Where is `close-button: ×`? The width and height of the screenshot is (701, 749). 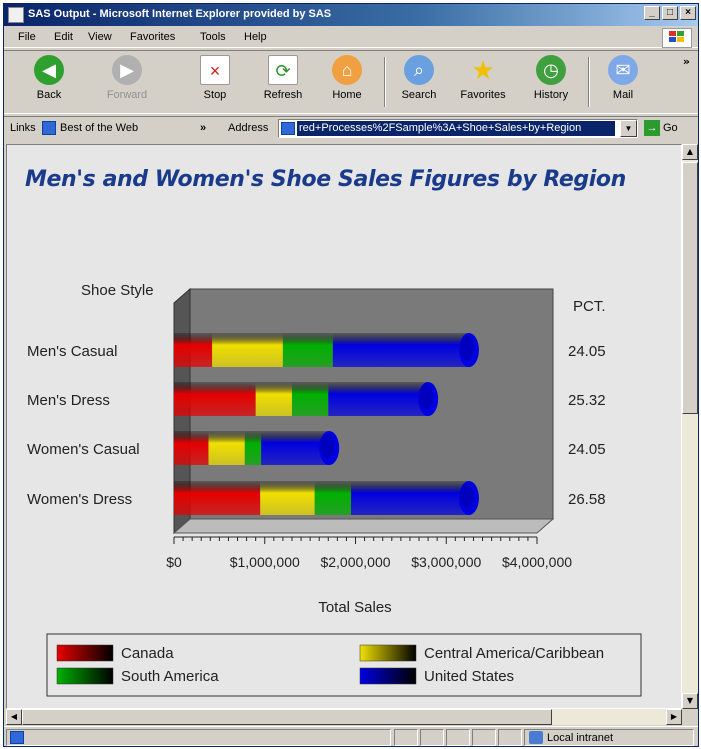 close-button: × is located at coordinates (688, 13).